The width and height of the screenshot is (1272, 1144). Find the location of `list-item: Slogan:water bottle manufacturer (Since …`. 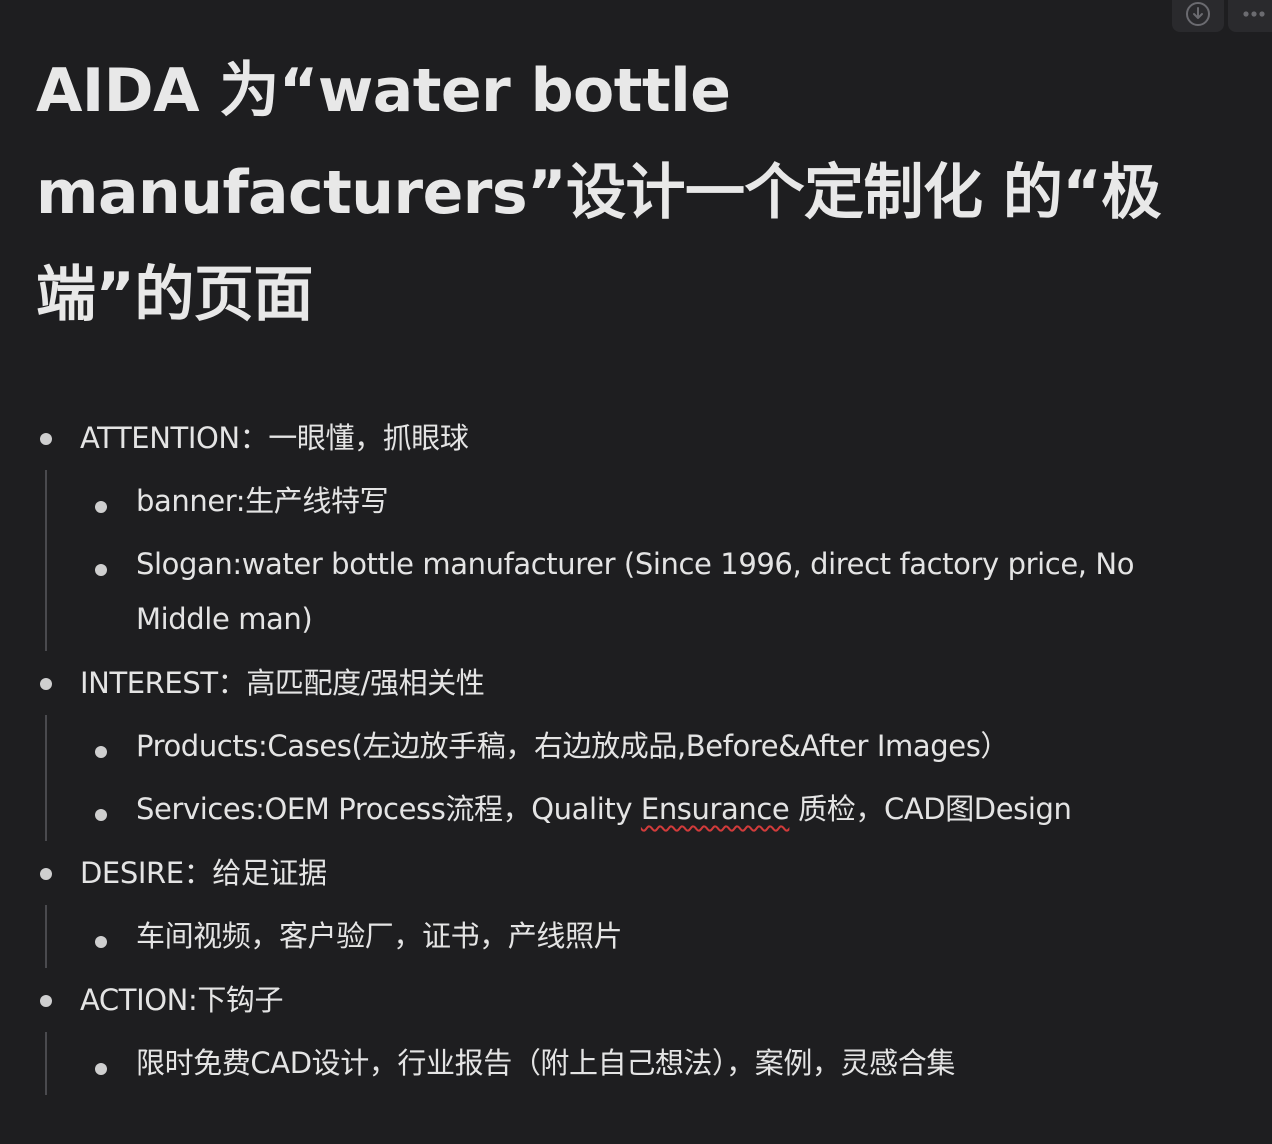

list-item: Slogan:water bottle manufacturer (Since … is located at coordinates (621, 592).